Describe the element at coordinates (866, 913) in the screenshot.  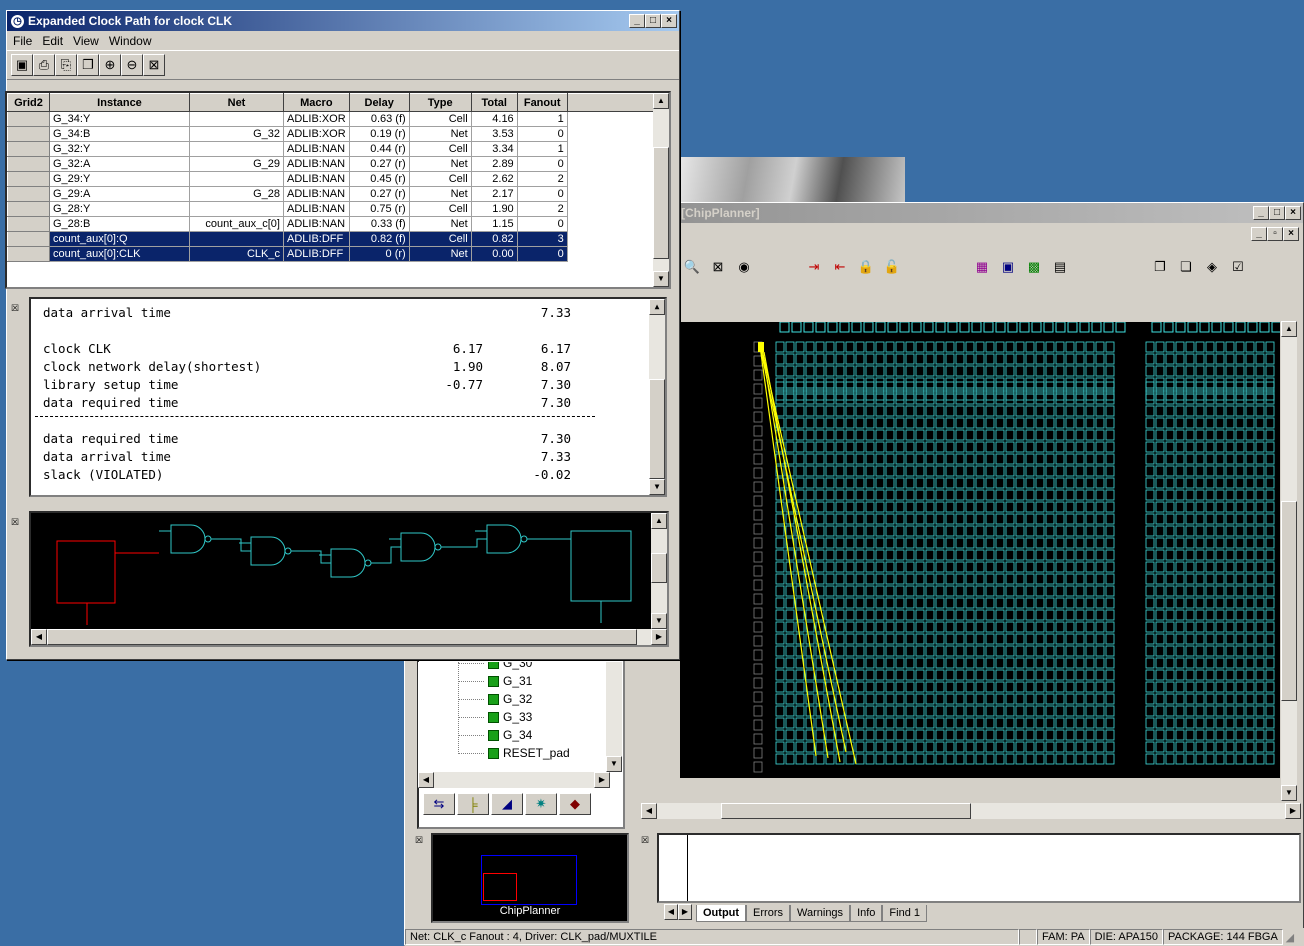
I see `output-tab: Info` at that location.